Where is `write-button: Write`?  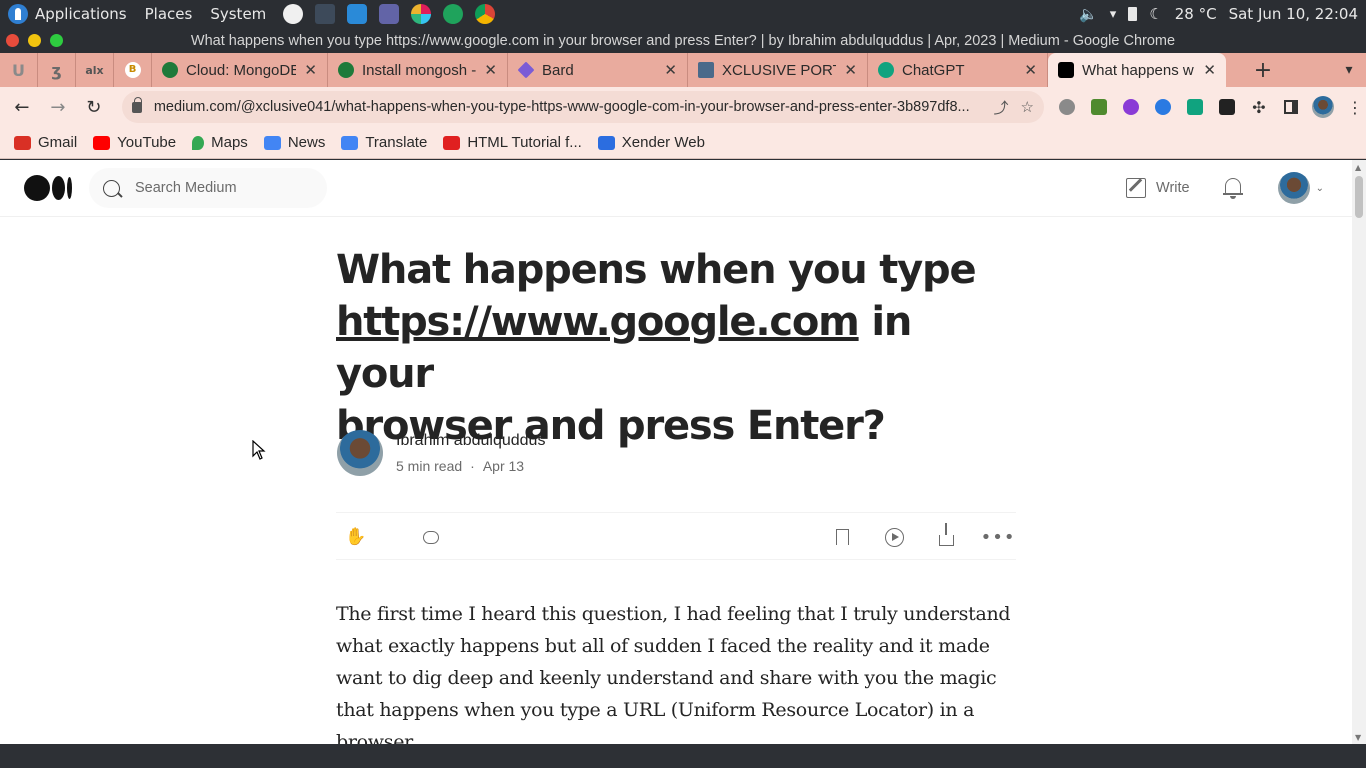 write-button: Write is located at coordinates (1158, 188).